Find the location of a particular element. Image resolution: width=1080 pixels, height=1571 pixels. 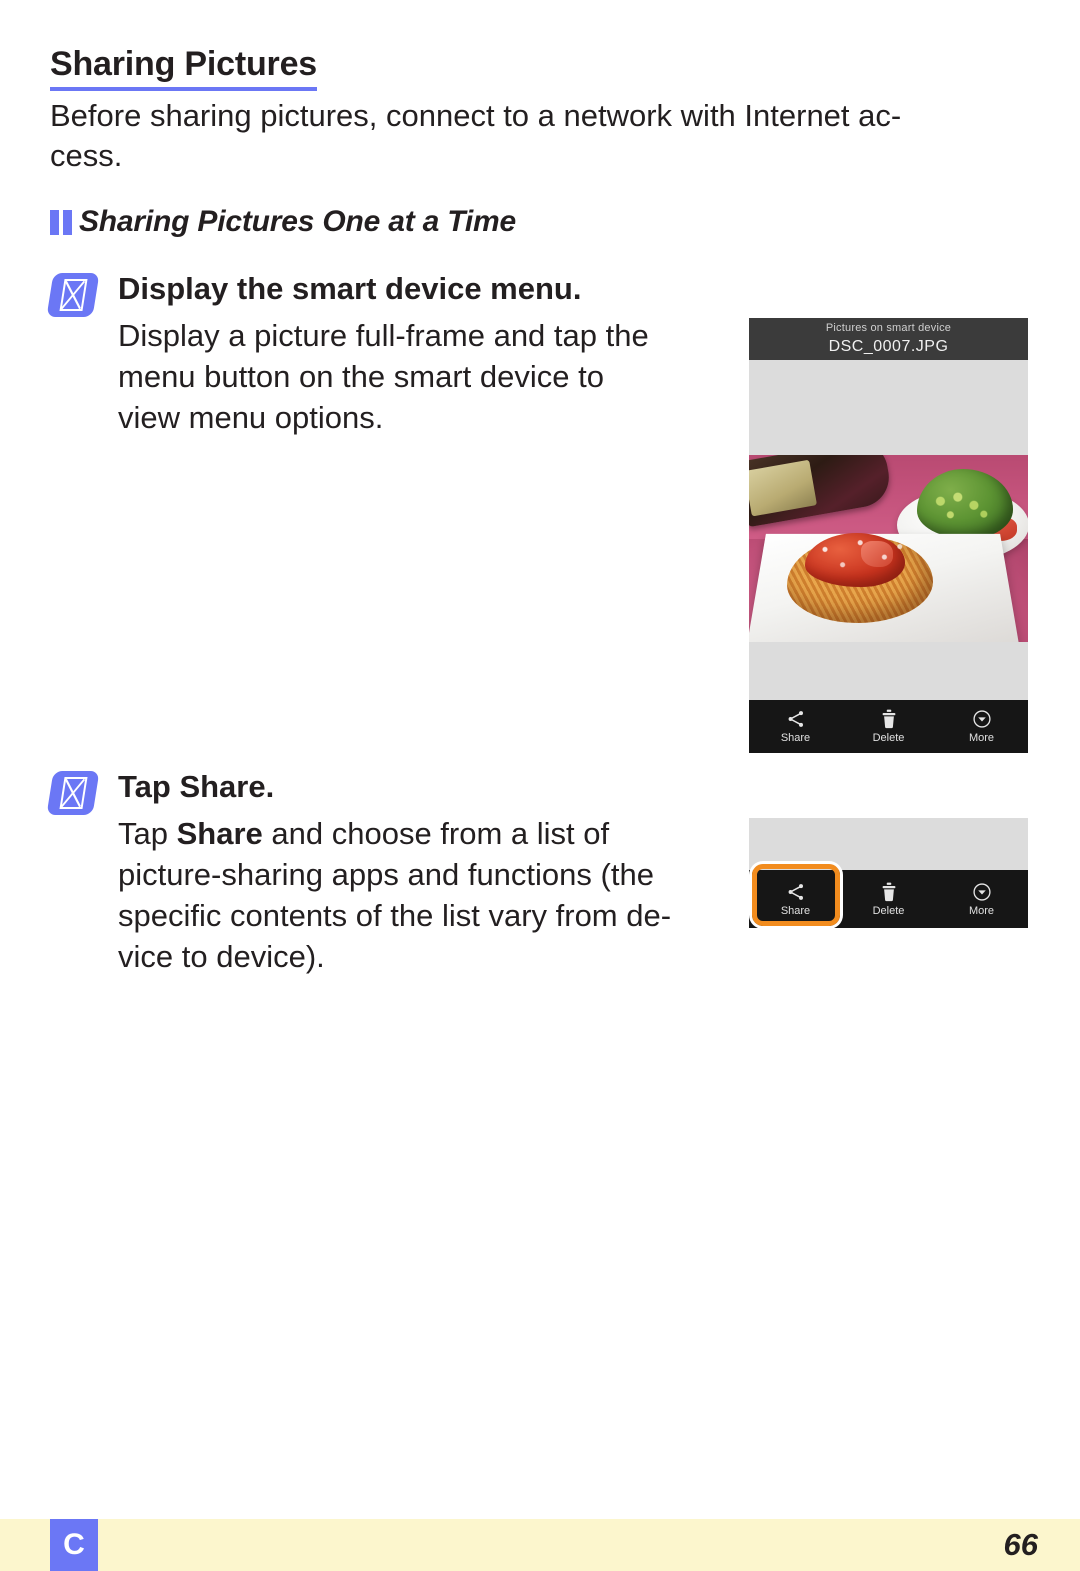

step-1-body-line-1: Display a picture full-frame and tap the is located at coordinates (383, 335).